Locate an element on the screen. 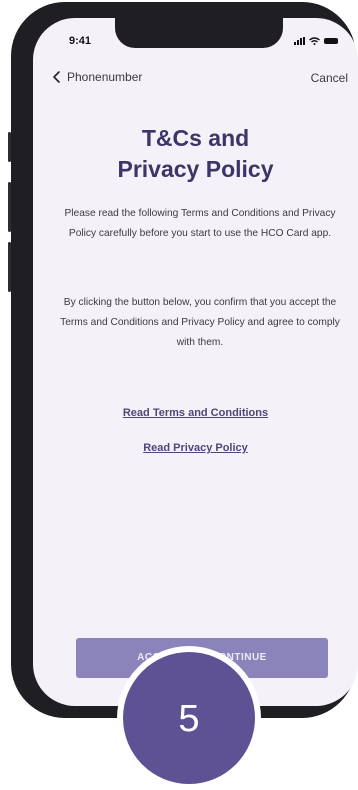 The image size is (358, 790). chevron-left-icon is located at coordinates (56, 77).